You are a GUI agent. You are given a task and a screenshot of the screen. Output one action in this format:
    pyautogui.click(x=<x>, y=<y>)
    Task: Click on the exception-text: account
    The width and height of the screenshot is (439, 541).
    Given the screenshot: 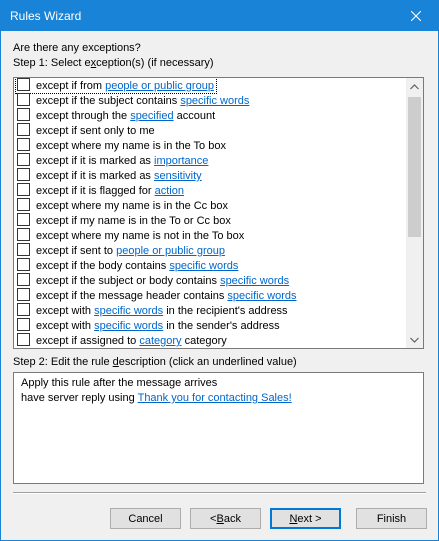 What is the action you would take?
    pyautogui.click(x=194, y=116)
    